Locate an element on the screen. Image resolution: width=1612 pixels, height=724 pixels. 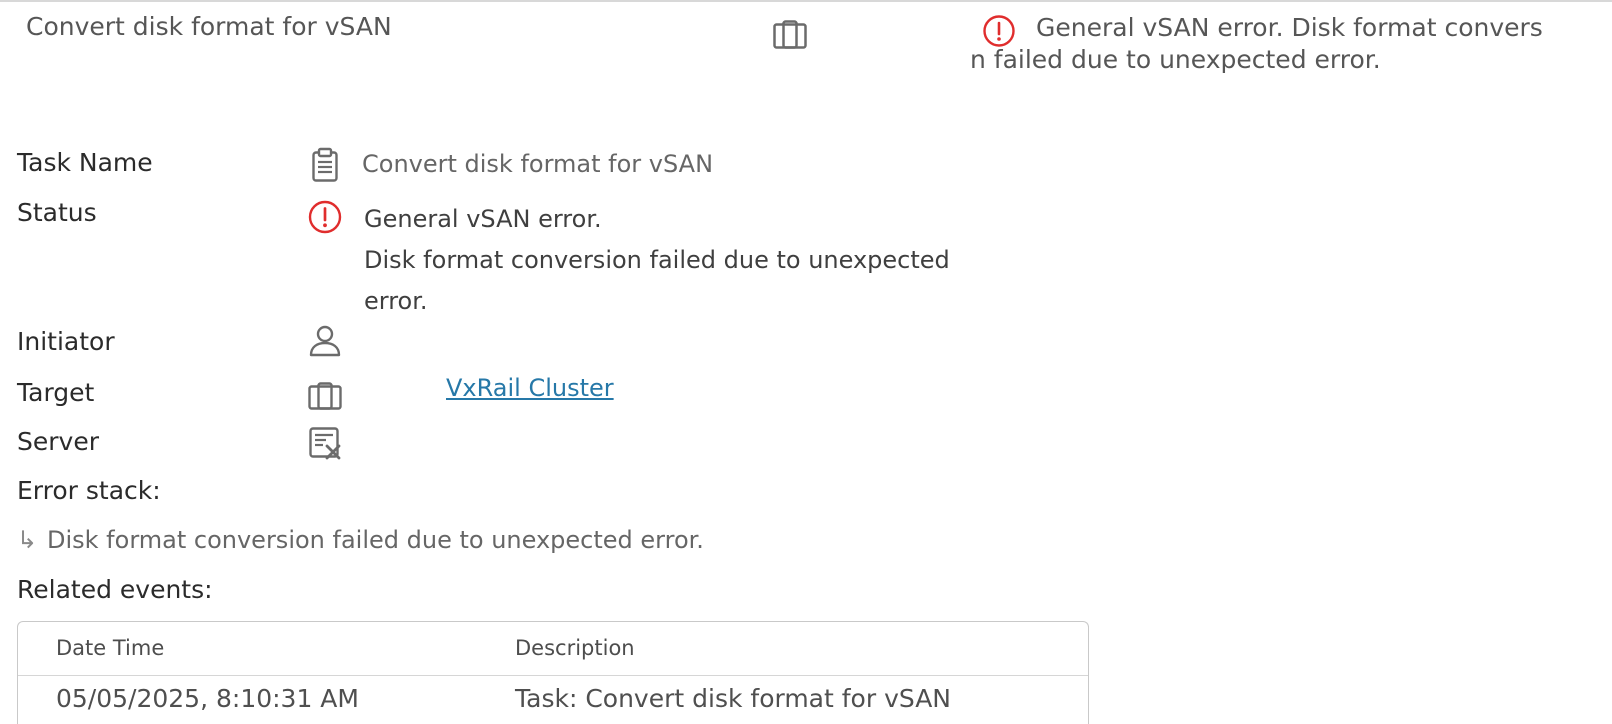
event-date-time: 05/05/2025, 8:10:31 AM is located at coordinates (207, 698).